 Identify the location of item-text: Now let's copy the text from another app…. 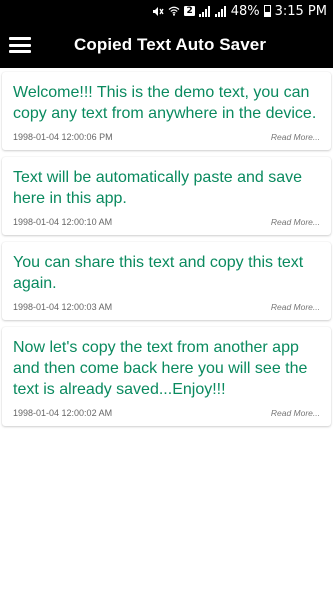
(160, 368).